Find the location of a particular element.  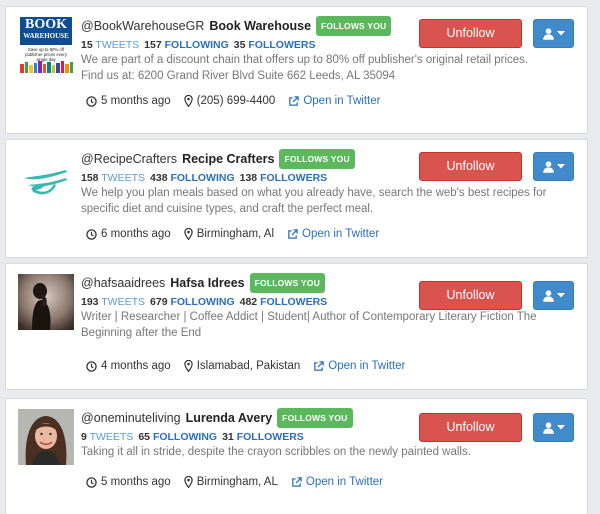

logo-text: BOOK is located at coordinates (45, 24).